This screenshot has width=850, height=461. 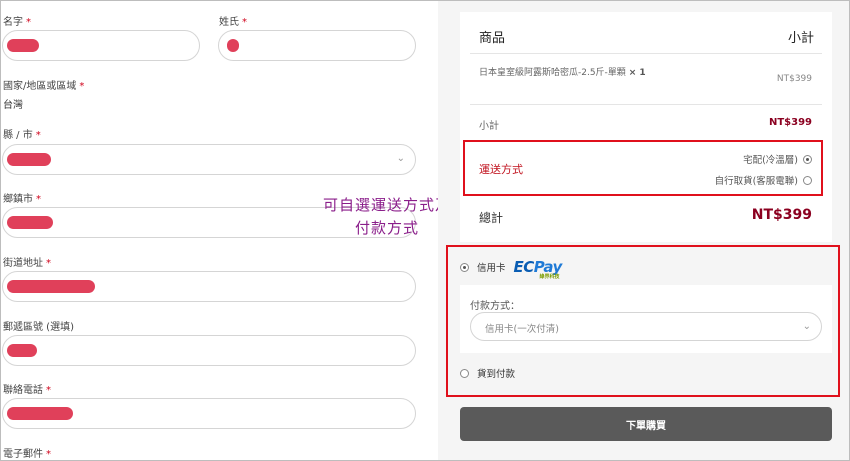 What do you see at coordinates (790, 122) in the screenshot?
I see `subtotal-value: NT$399` at bounding box center [790, 122].